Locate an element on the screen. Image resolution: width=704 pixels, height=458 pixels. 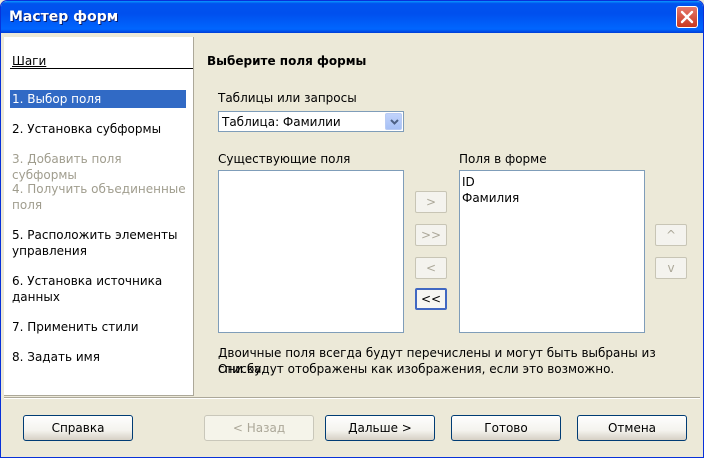
move-down-button: v is located at coordinates (671, 268).